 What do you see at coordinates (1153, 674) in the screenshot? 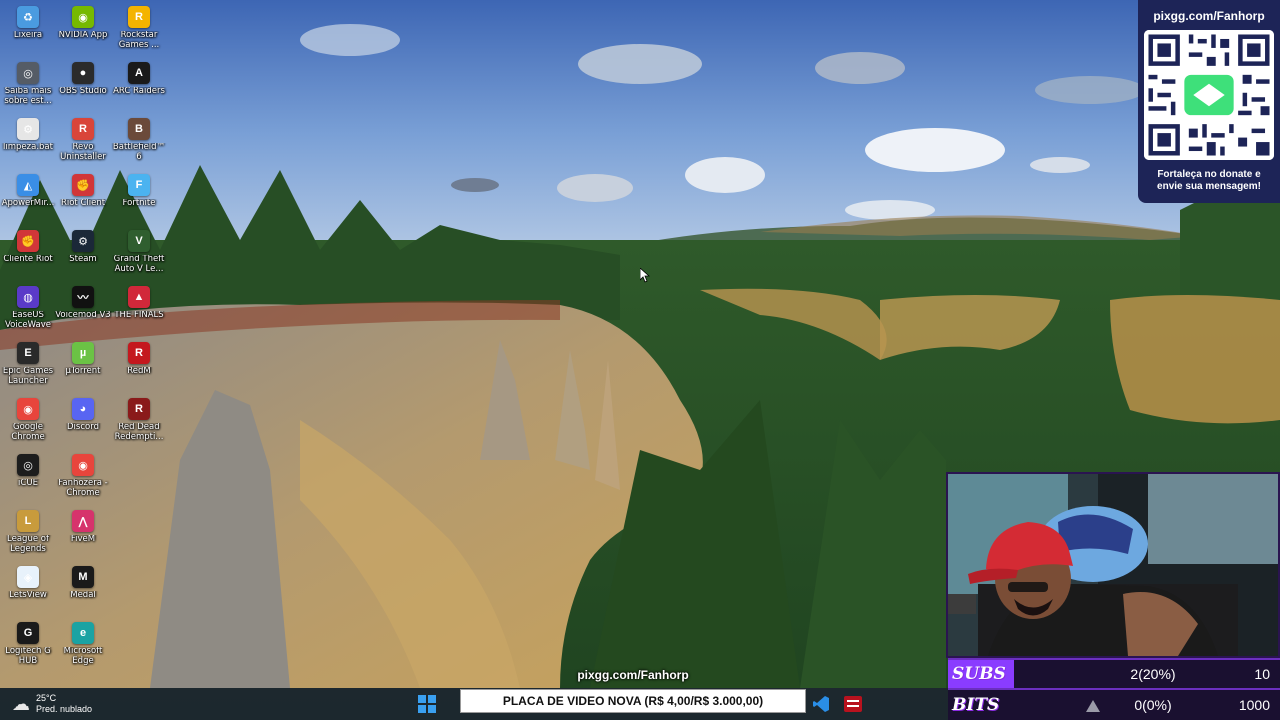
I see `subs-goal-progress: 2(20%)` at bounding box center [1153, 674].